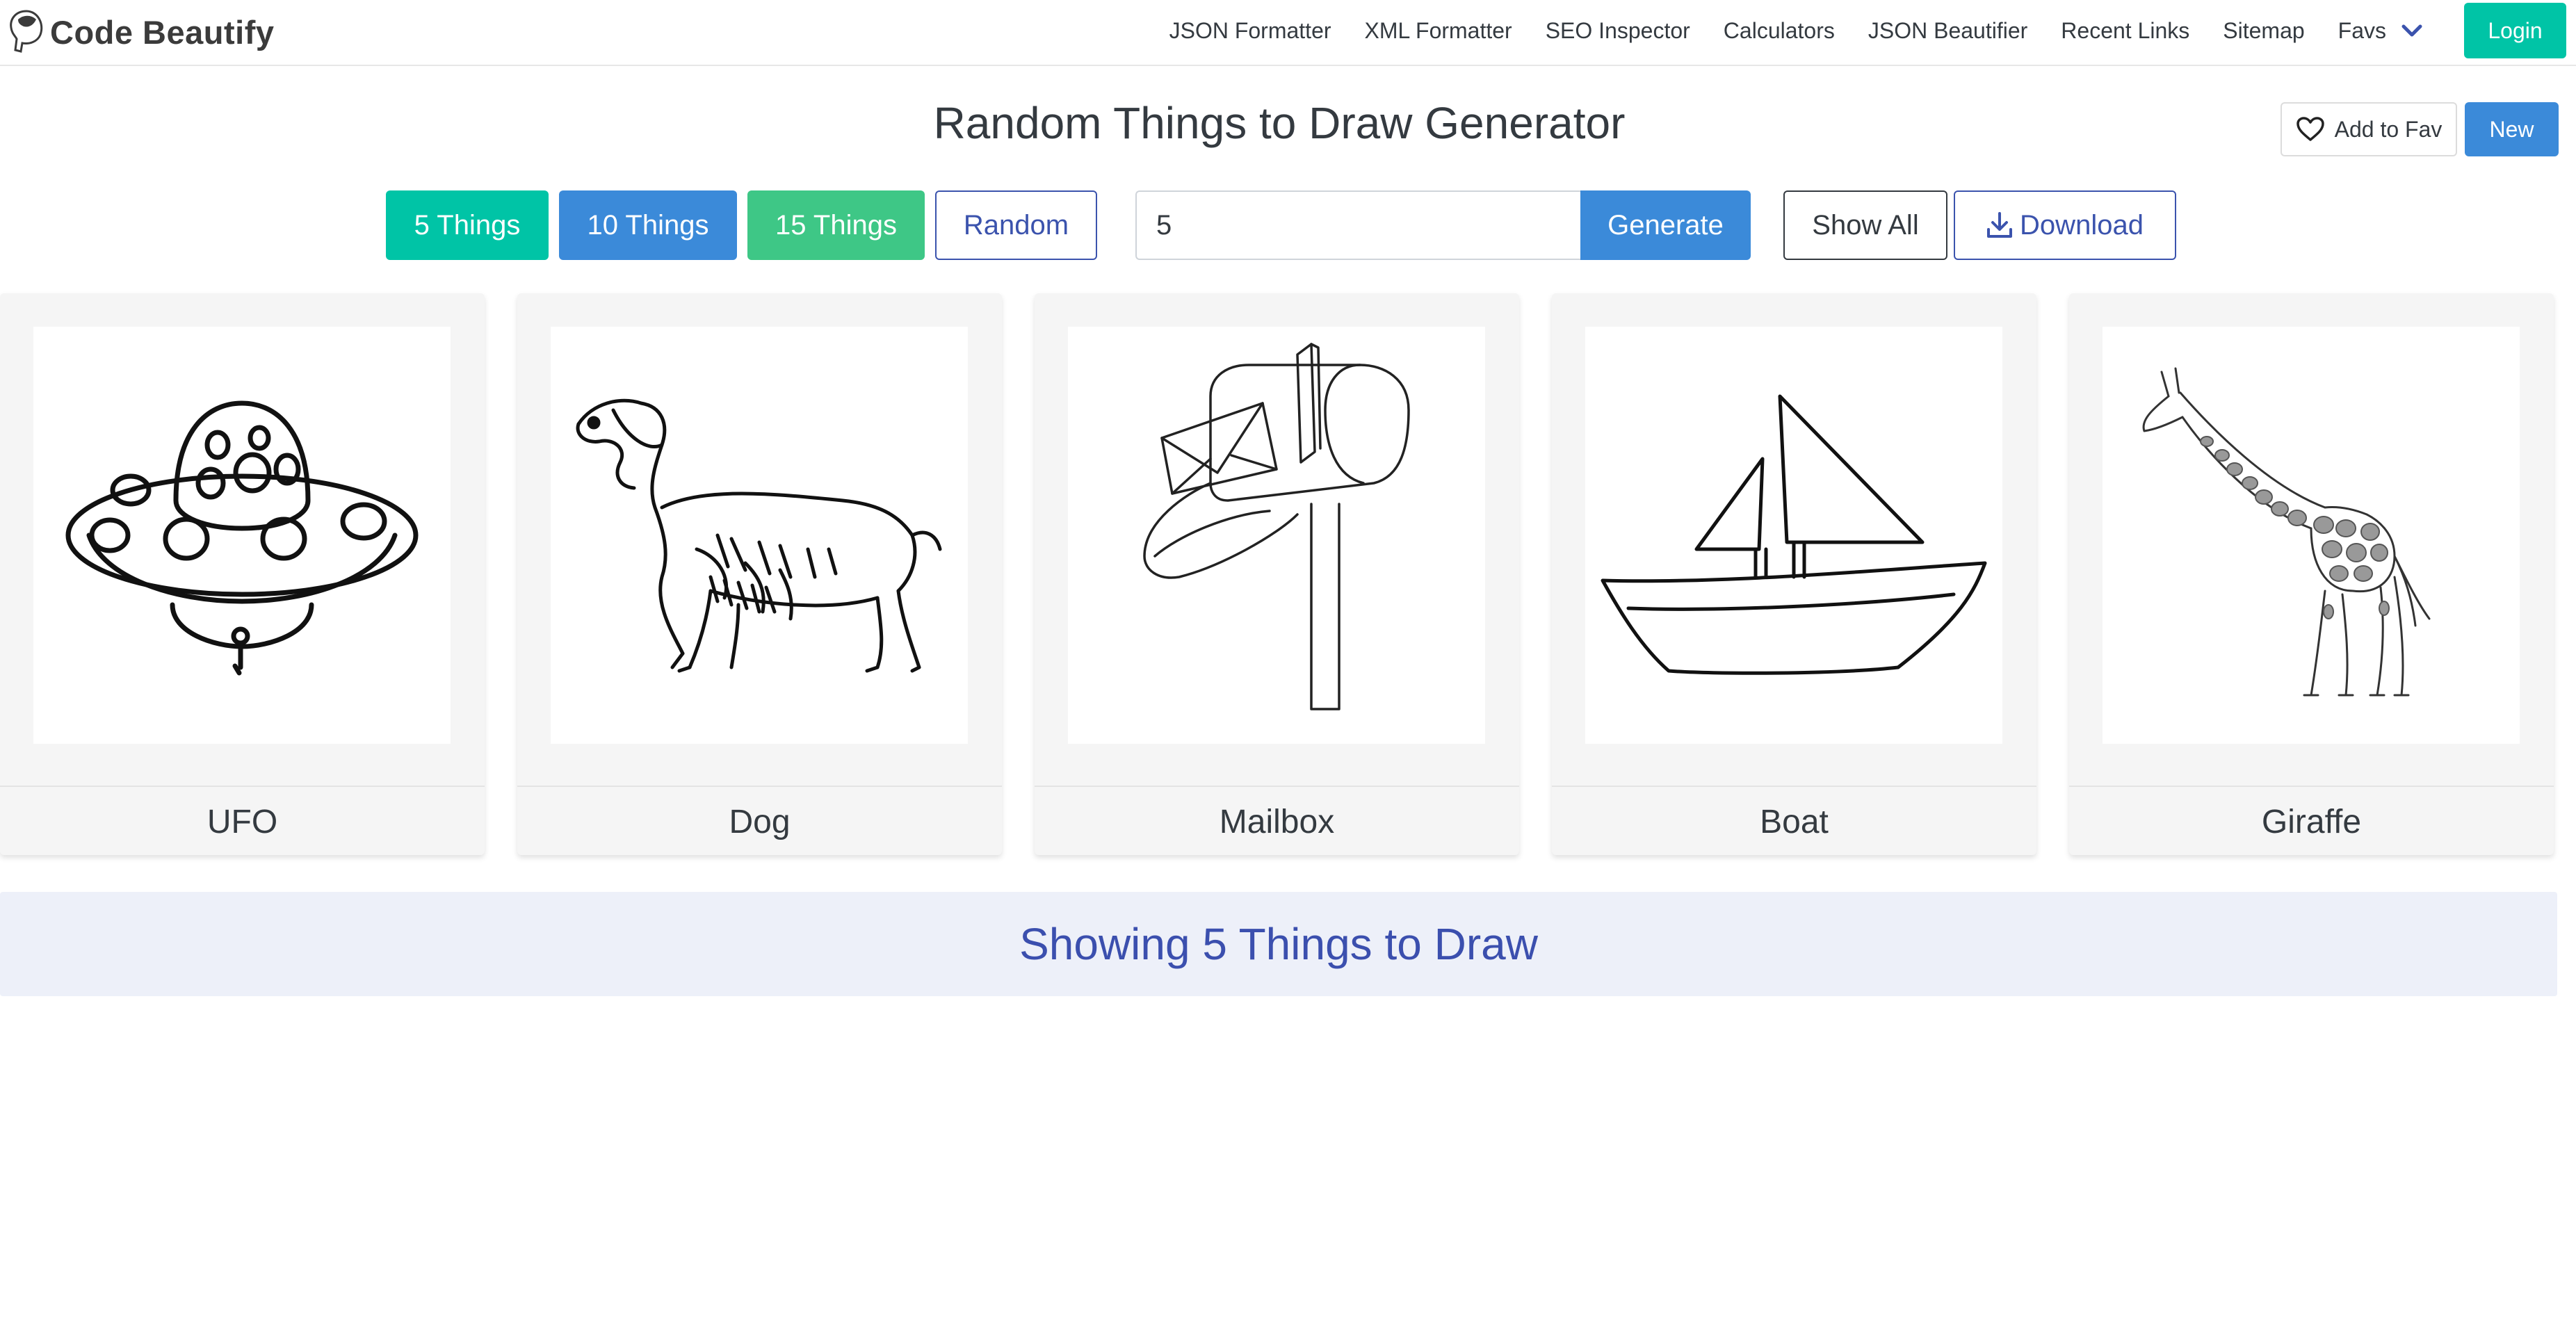  What do you see at coordinates (467, 225) in the screenshot?
I see `five-things-button: 5 Things` at bounding box center [467, 225].